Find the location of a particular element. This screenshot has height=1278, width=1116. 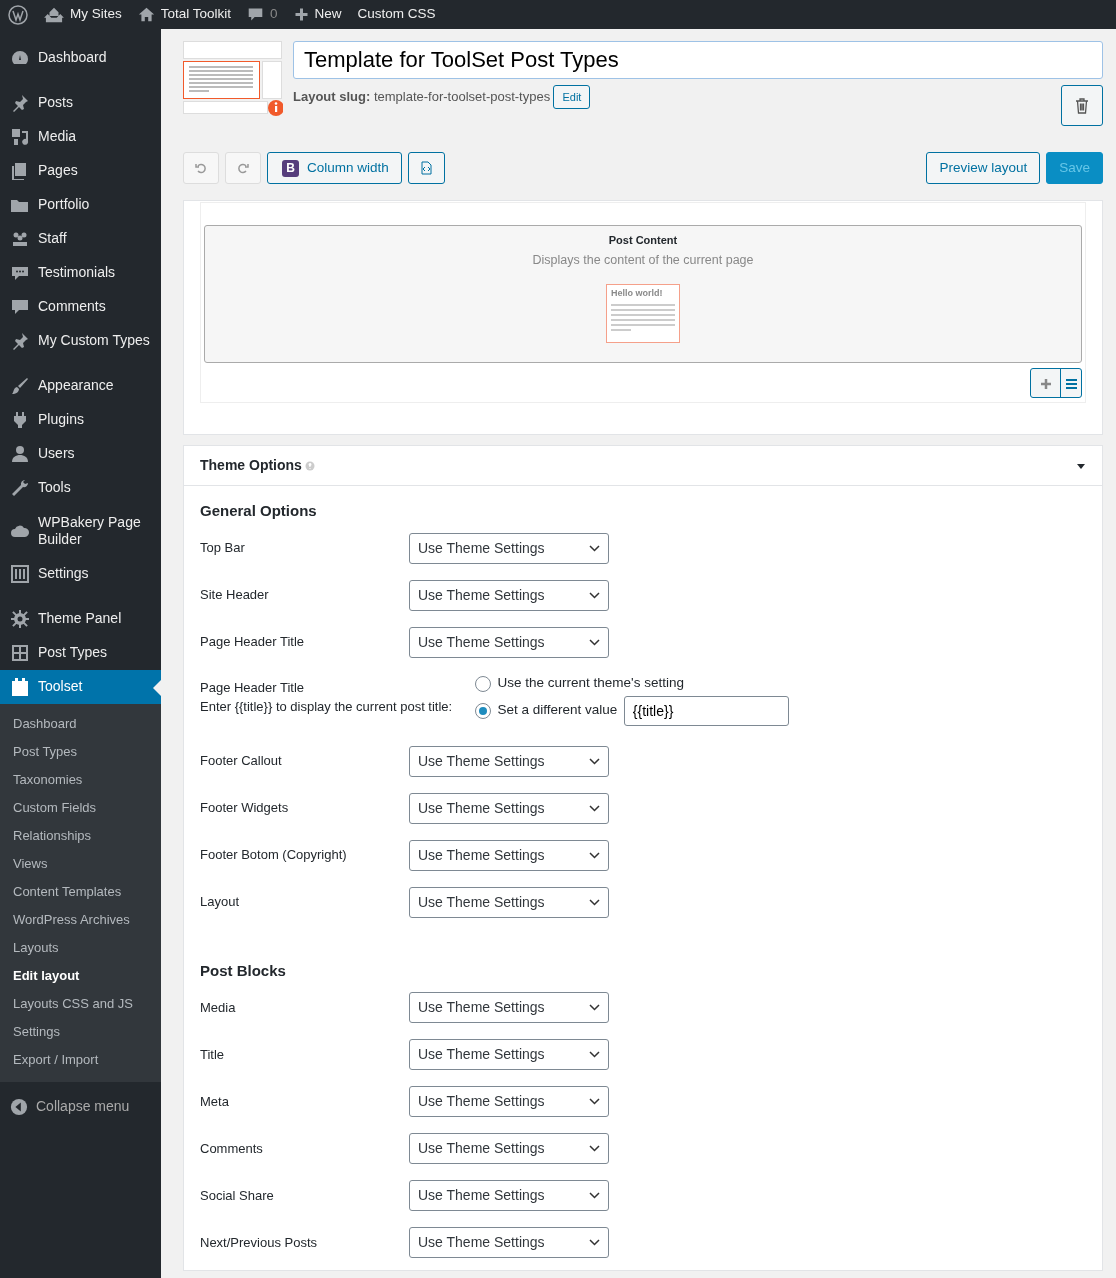

preview-heading: Hello world! is located at coordinates (637, 294).